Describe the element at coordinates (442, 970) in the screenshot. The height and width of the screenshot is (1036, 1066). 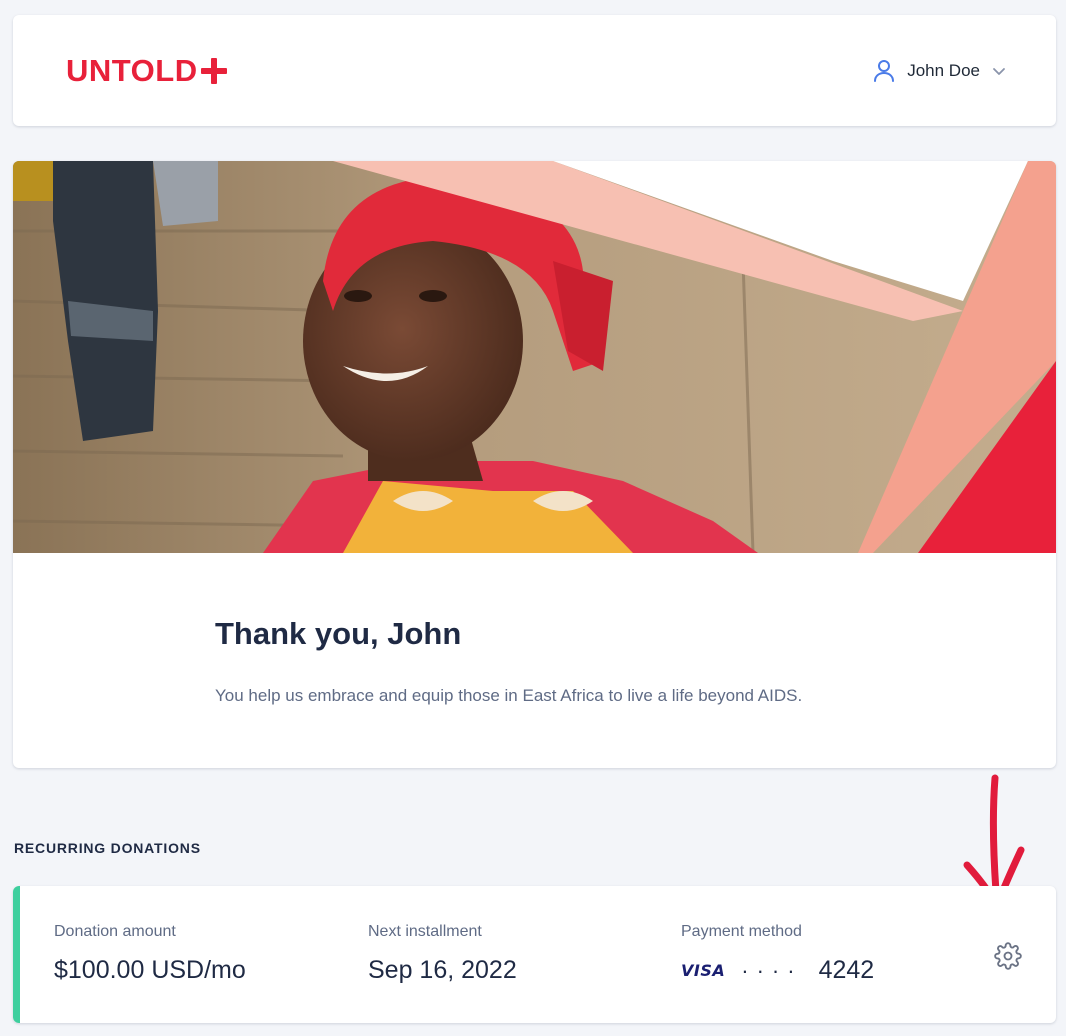
I see `next-installment-value: Sep 16, 2022` at that location.